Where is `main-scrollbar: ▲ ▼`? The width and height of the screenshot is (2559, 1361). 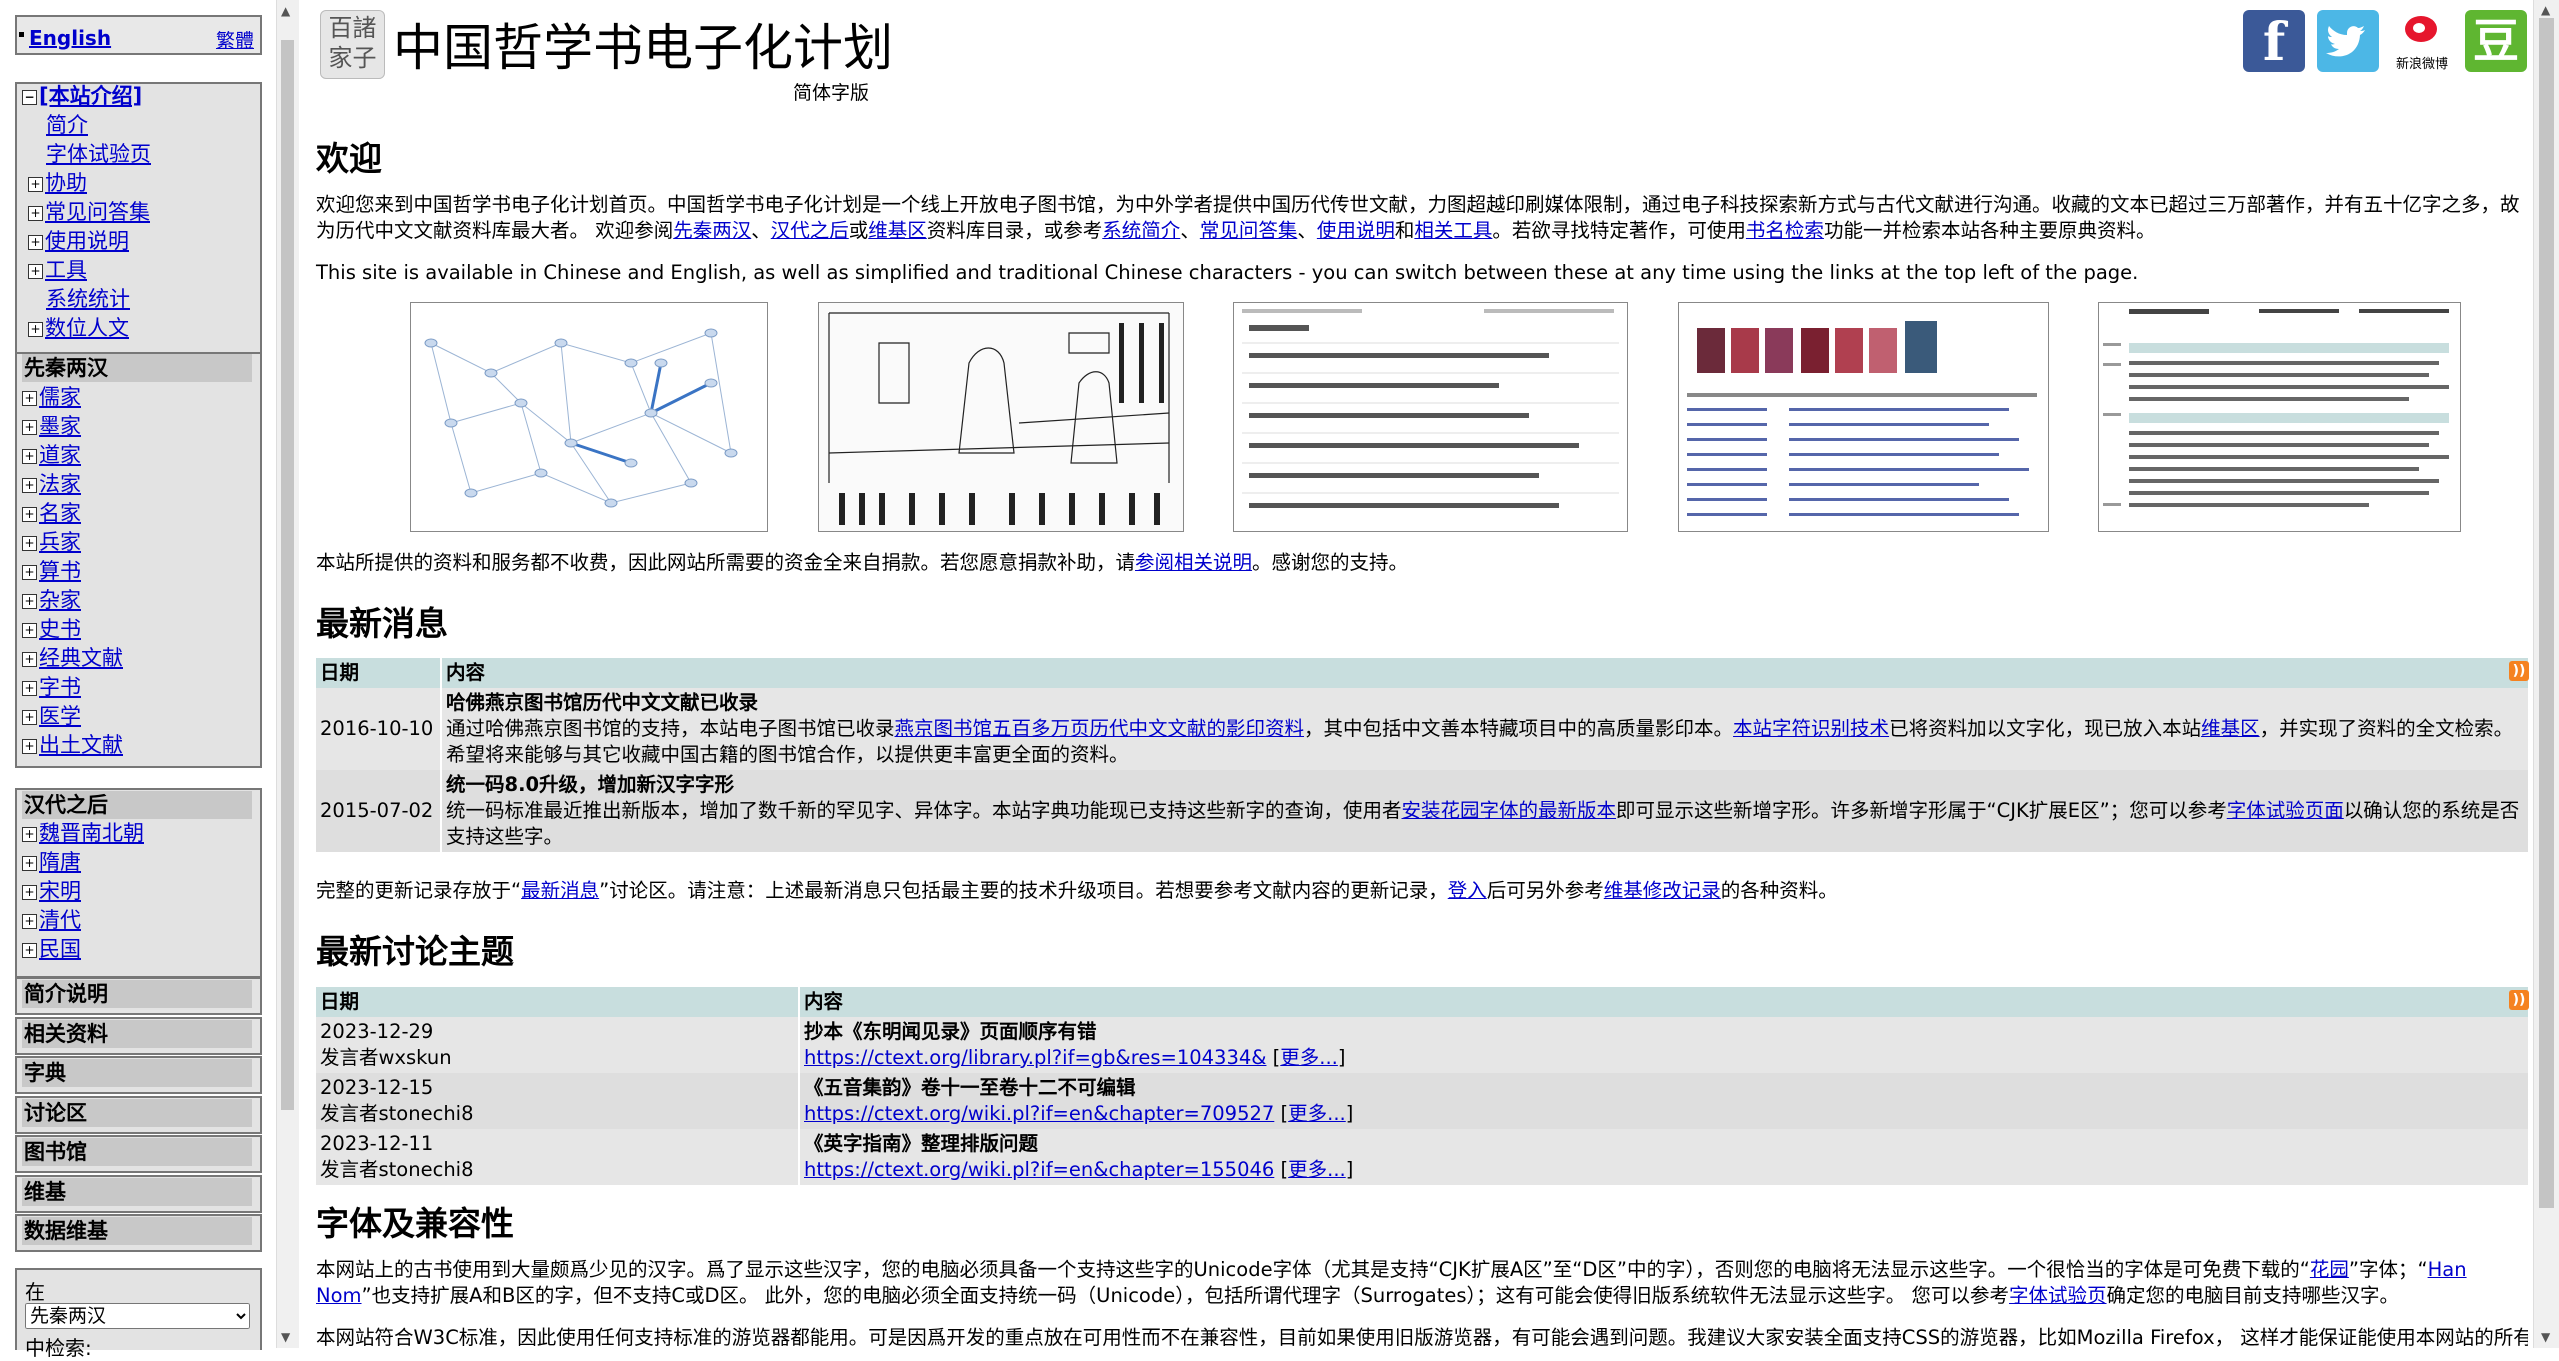 main-scrollbar: ▲ ▼ is located at coordinates (2546, 674).